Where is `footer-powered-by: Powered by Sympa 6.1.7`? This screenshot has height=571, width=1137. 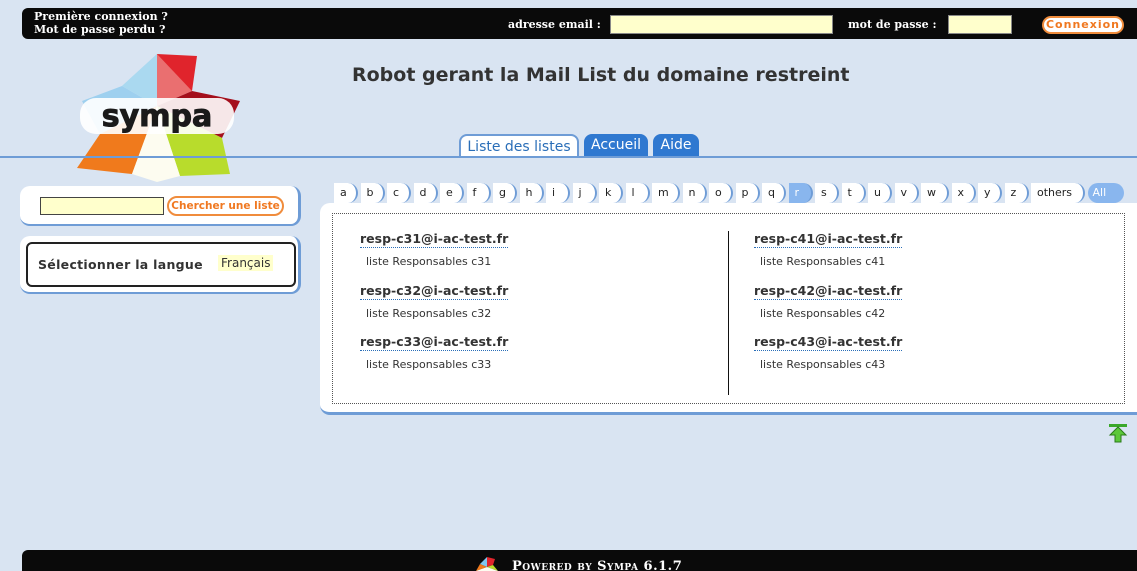
footer-powered-by: Powered by Sympa 6.1.7 is located at coordinates (597, 565).